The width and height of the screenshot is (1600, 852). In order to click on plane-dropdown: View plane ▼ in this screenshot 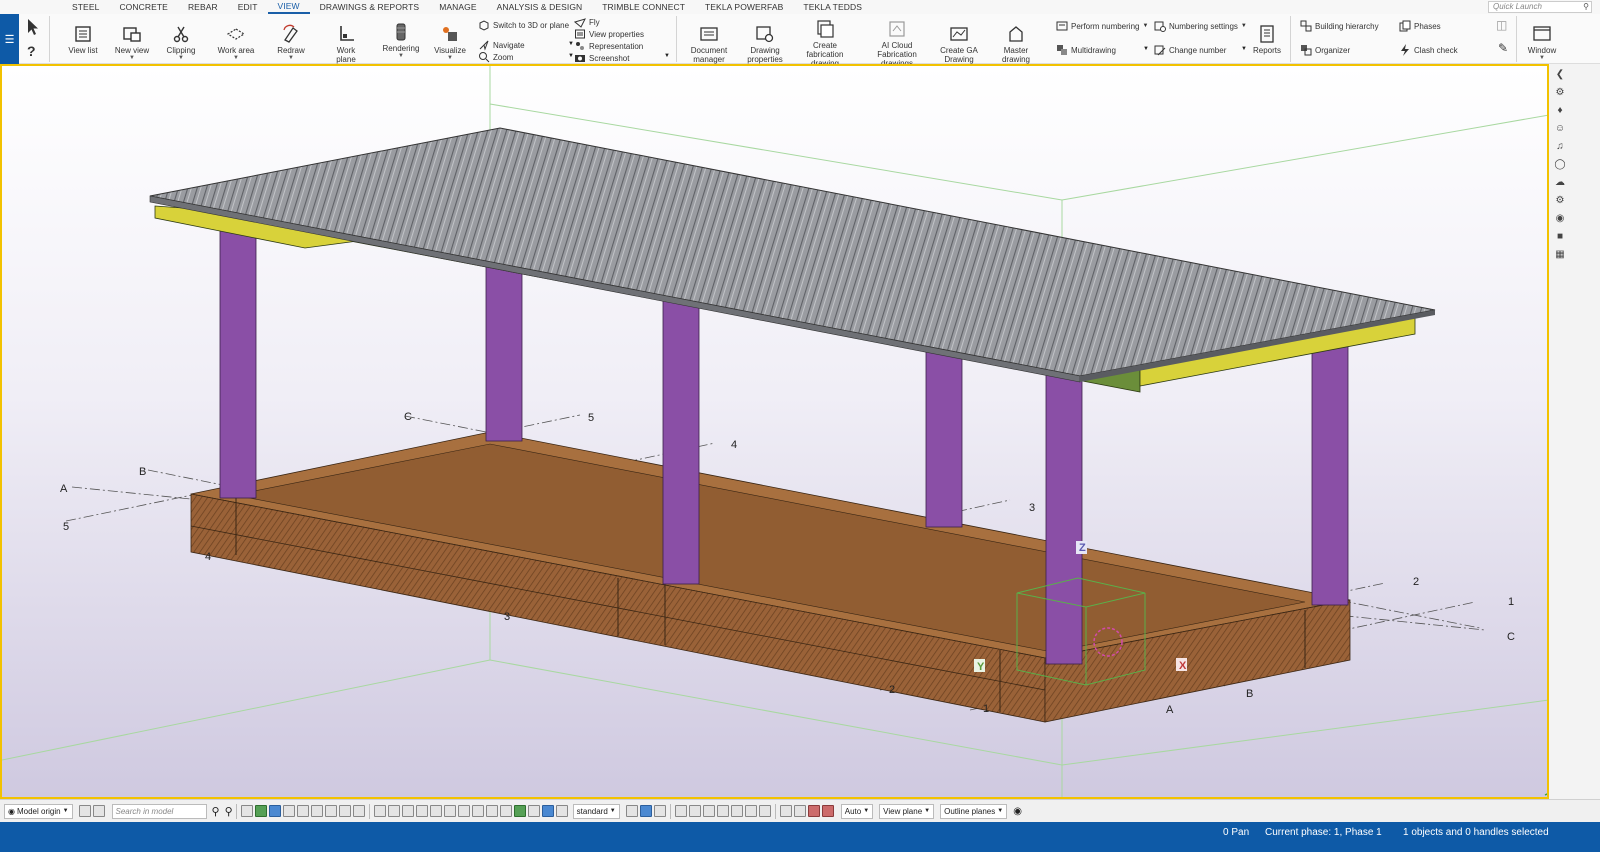, I will do `click(907, 811)`.